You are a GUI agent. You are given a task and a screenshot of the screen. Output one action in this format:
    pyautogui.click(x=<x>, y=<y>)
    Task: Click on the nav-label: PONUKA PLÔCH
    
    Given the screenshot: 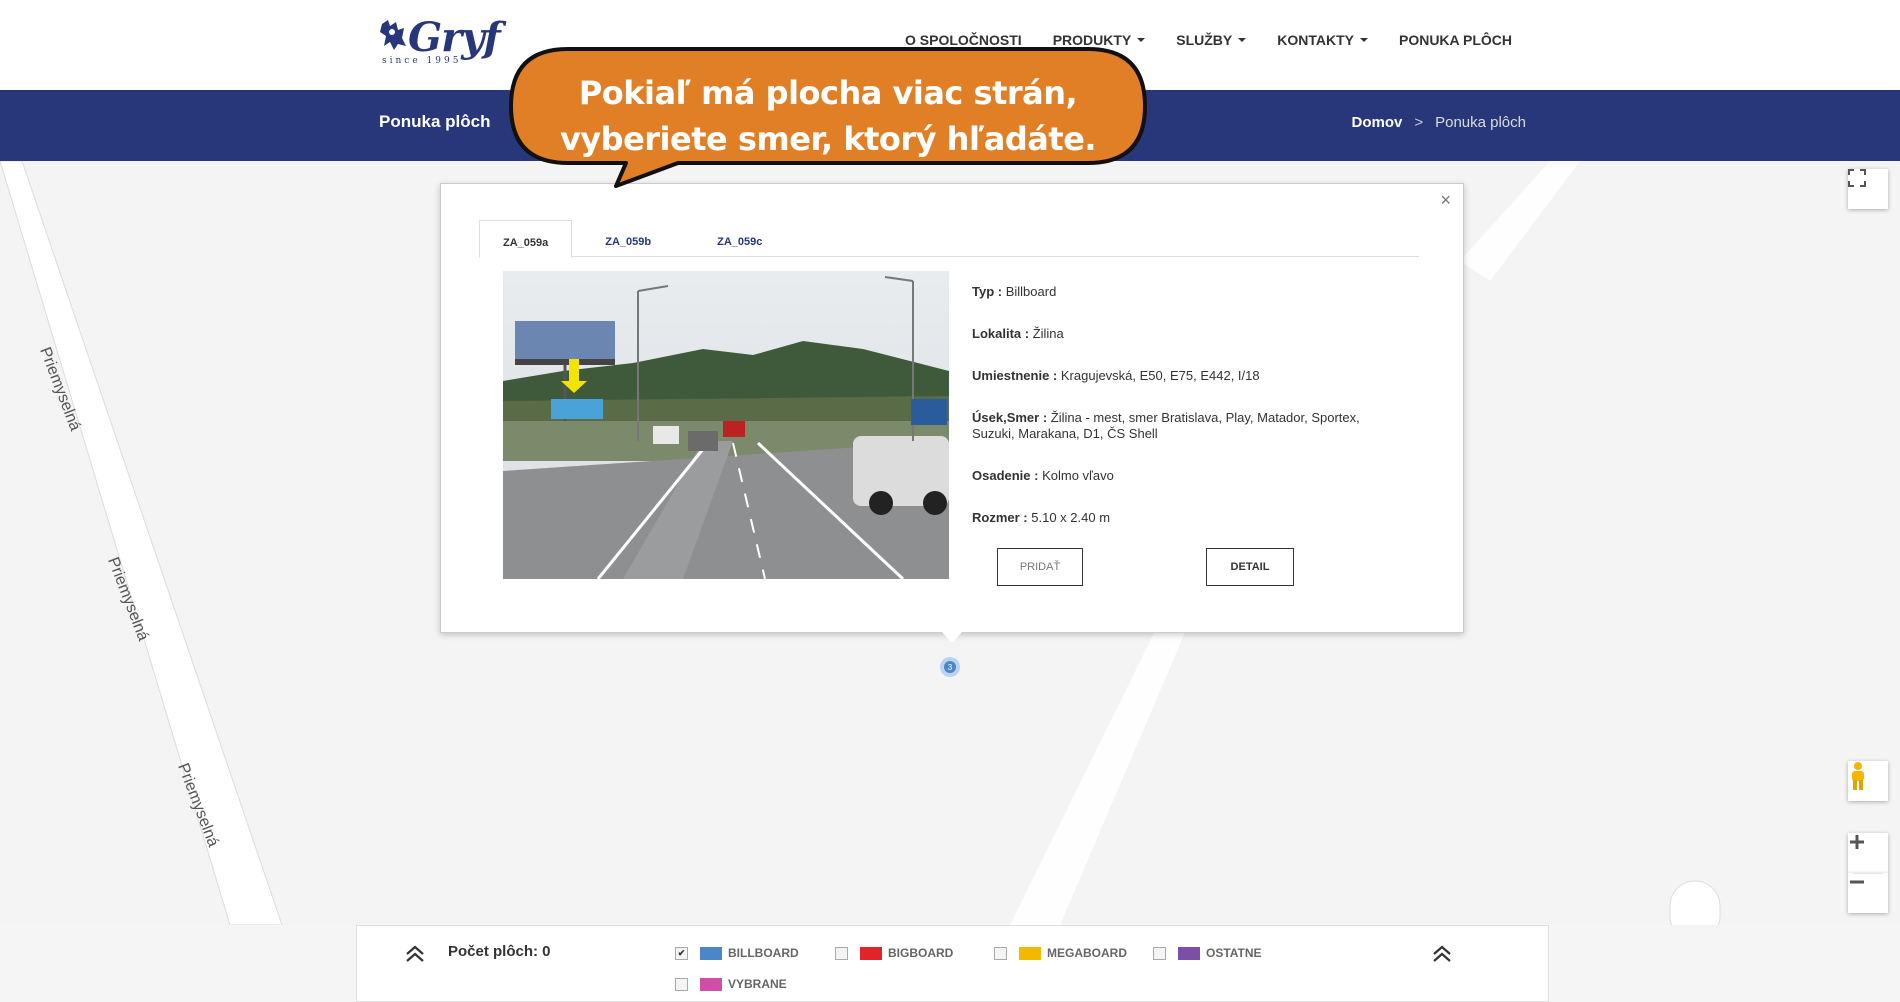 What is the action you would take?
    pyautogui.click(x=1455, y=40)
    